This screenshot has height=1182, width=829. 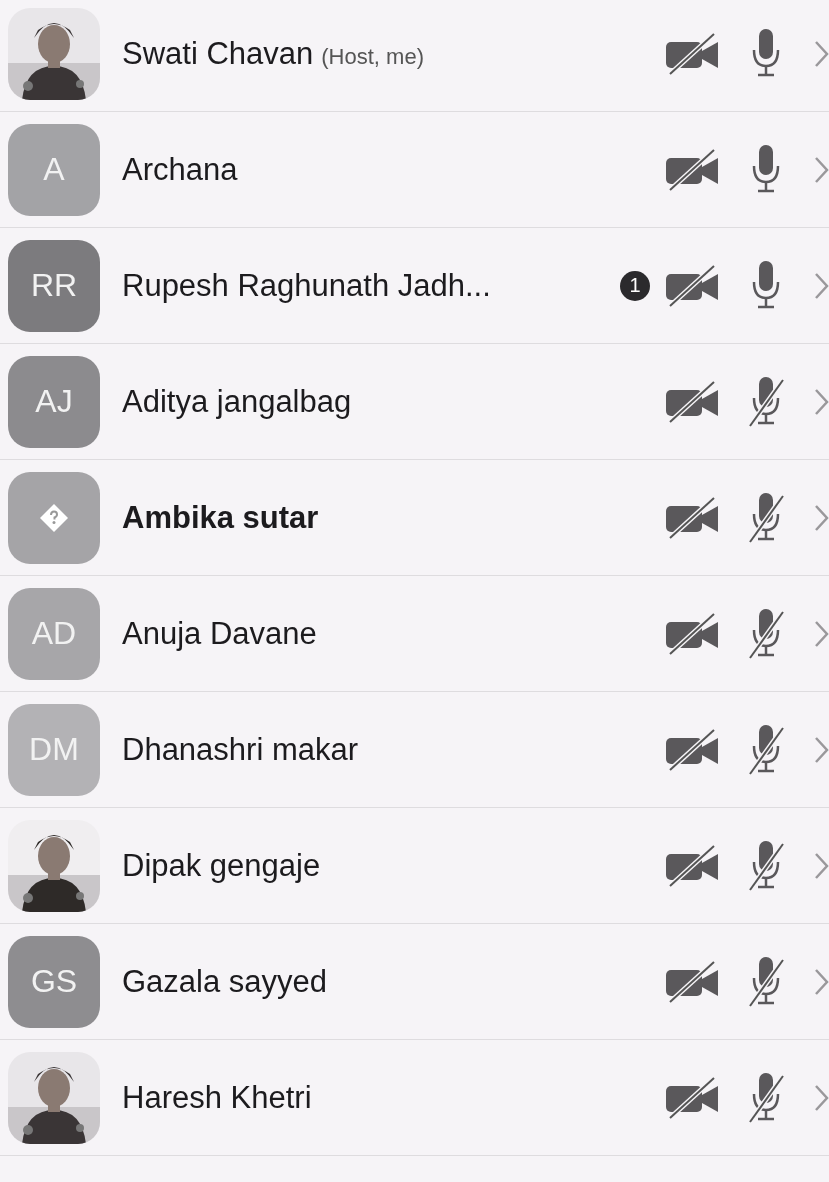 What do you see at coordinates (220, 517) in the screenshot?
I see `participant-name: Ambika sutar` at bounding box center [220, 517].